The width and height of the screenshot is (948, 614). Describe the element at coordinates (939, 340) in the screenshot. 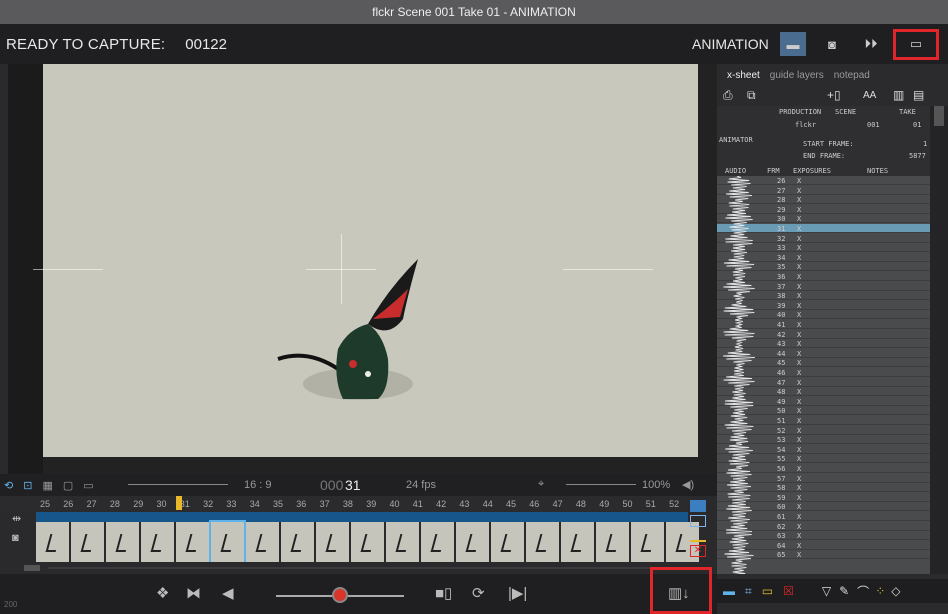

I see `xsheet-scrollbar` at that location.